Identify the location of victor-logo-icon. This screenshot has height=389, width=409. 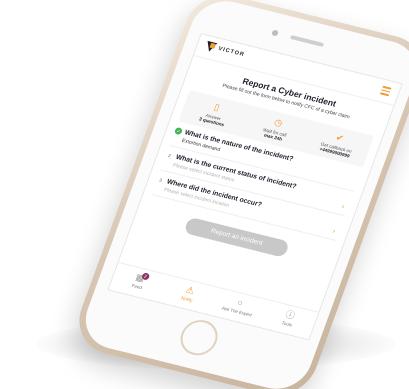
(210, 47).